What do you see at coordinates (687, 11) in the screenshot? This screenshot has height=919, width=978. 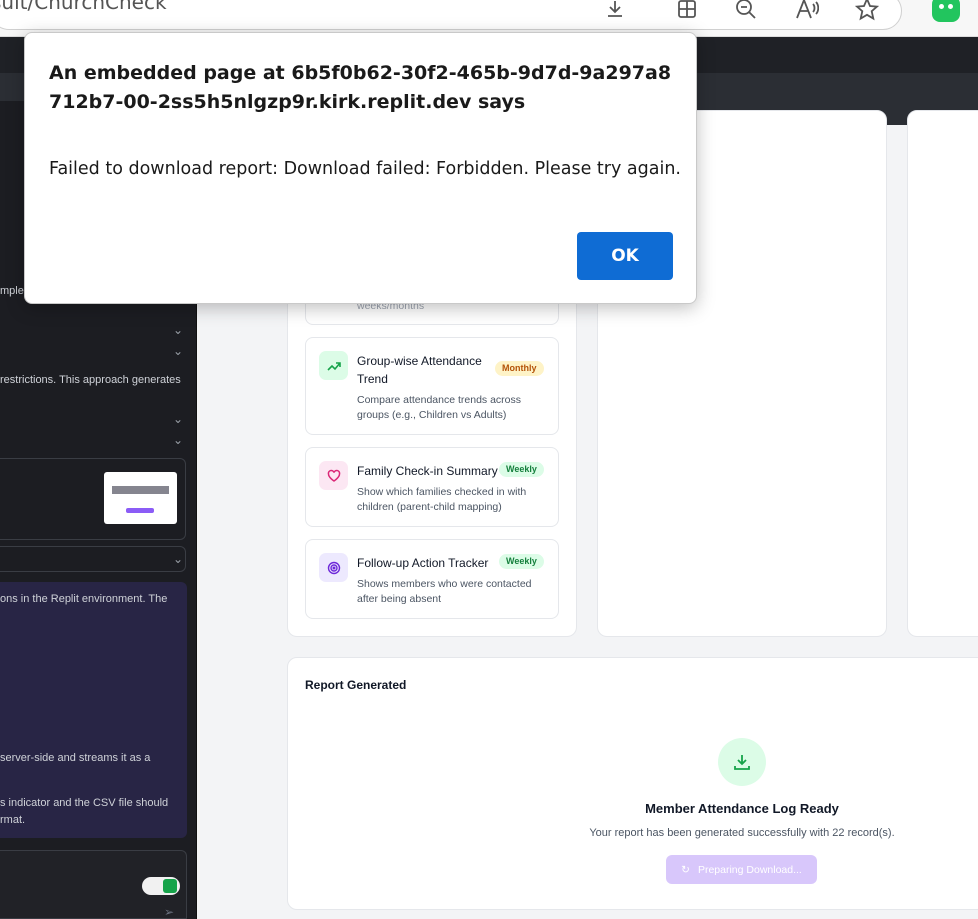 I see `extensions-icon` at bounding box center [687, 11].